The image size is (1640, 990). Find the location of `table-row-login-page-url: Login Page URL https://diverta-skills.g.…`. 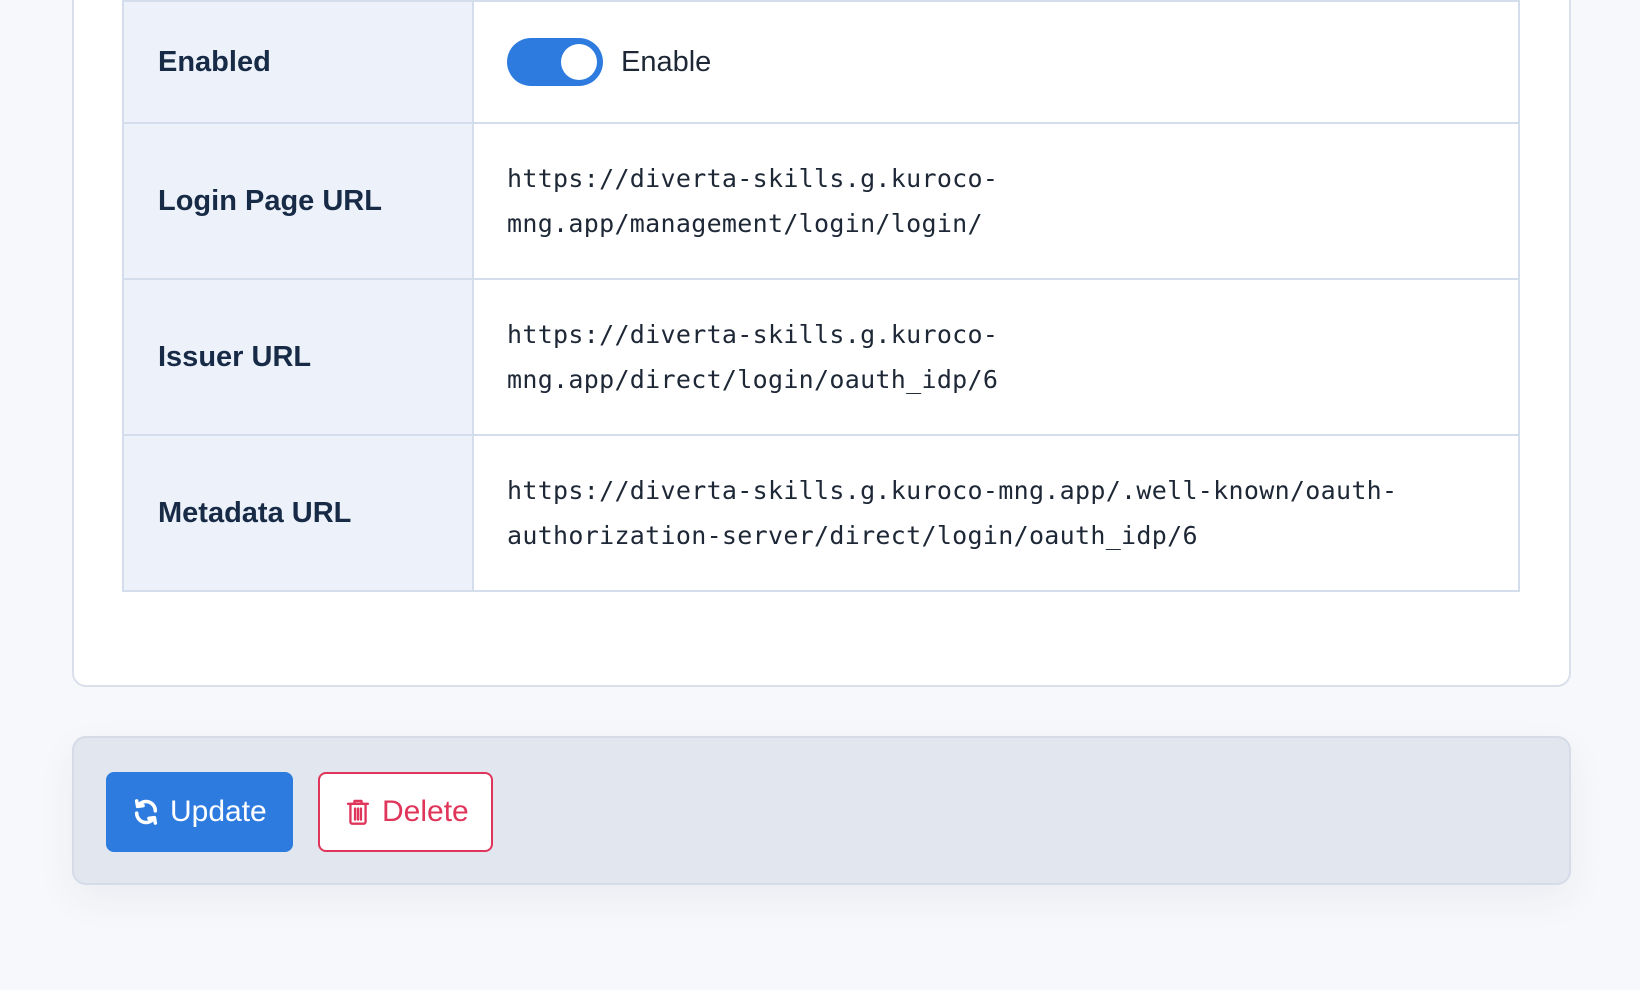

table-row-login-page-url: Login Page URL https://diverta-skills.g.… is located at coordinates (821, 201).